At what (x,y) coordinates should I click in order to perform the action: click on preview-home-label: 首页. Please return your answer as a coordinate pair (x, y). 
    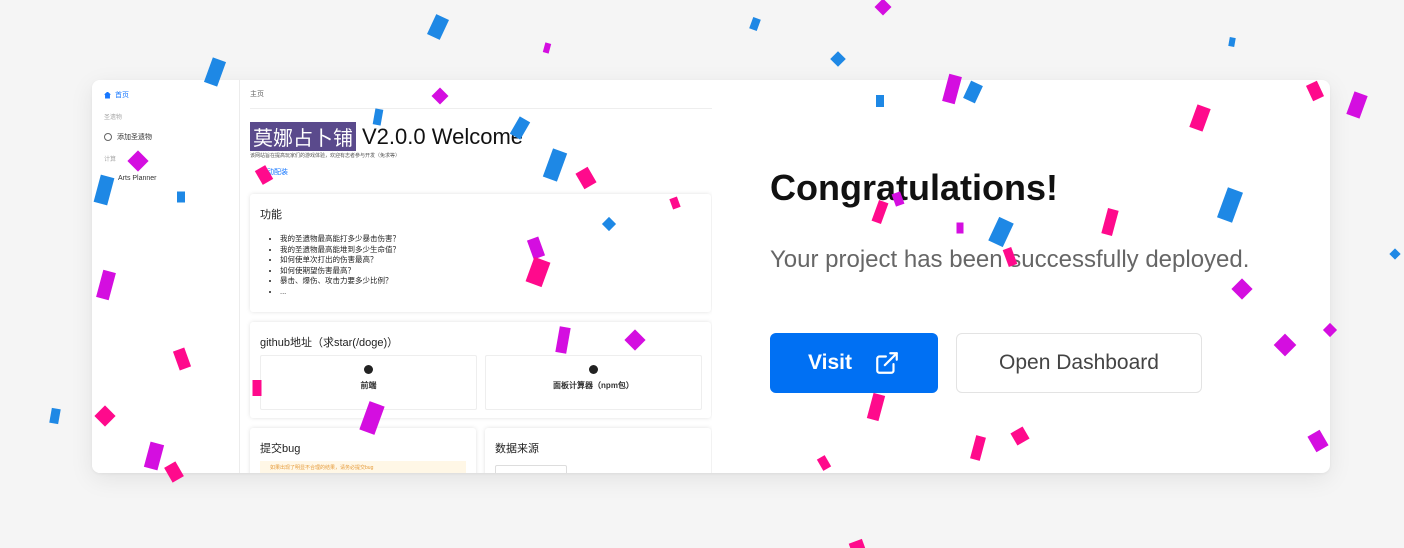
    Looking at the image, I should click on (122, 95).